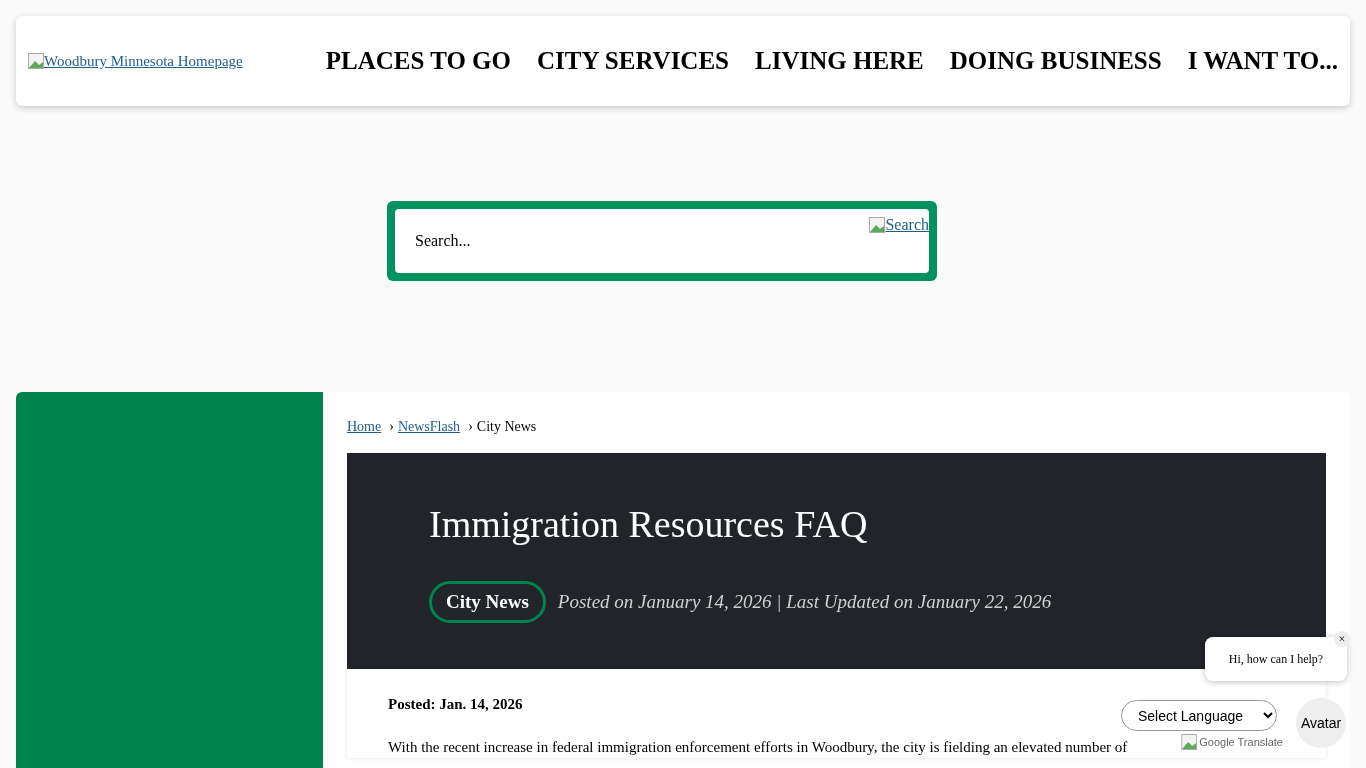  I want to click on article-paragraph: With the recent increase in federal immigration enforcement efforts in Woodbury, the city is fielding an elevated number of, so click(758, 747).